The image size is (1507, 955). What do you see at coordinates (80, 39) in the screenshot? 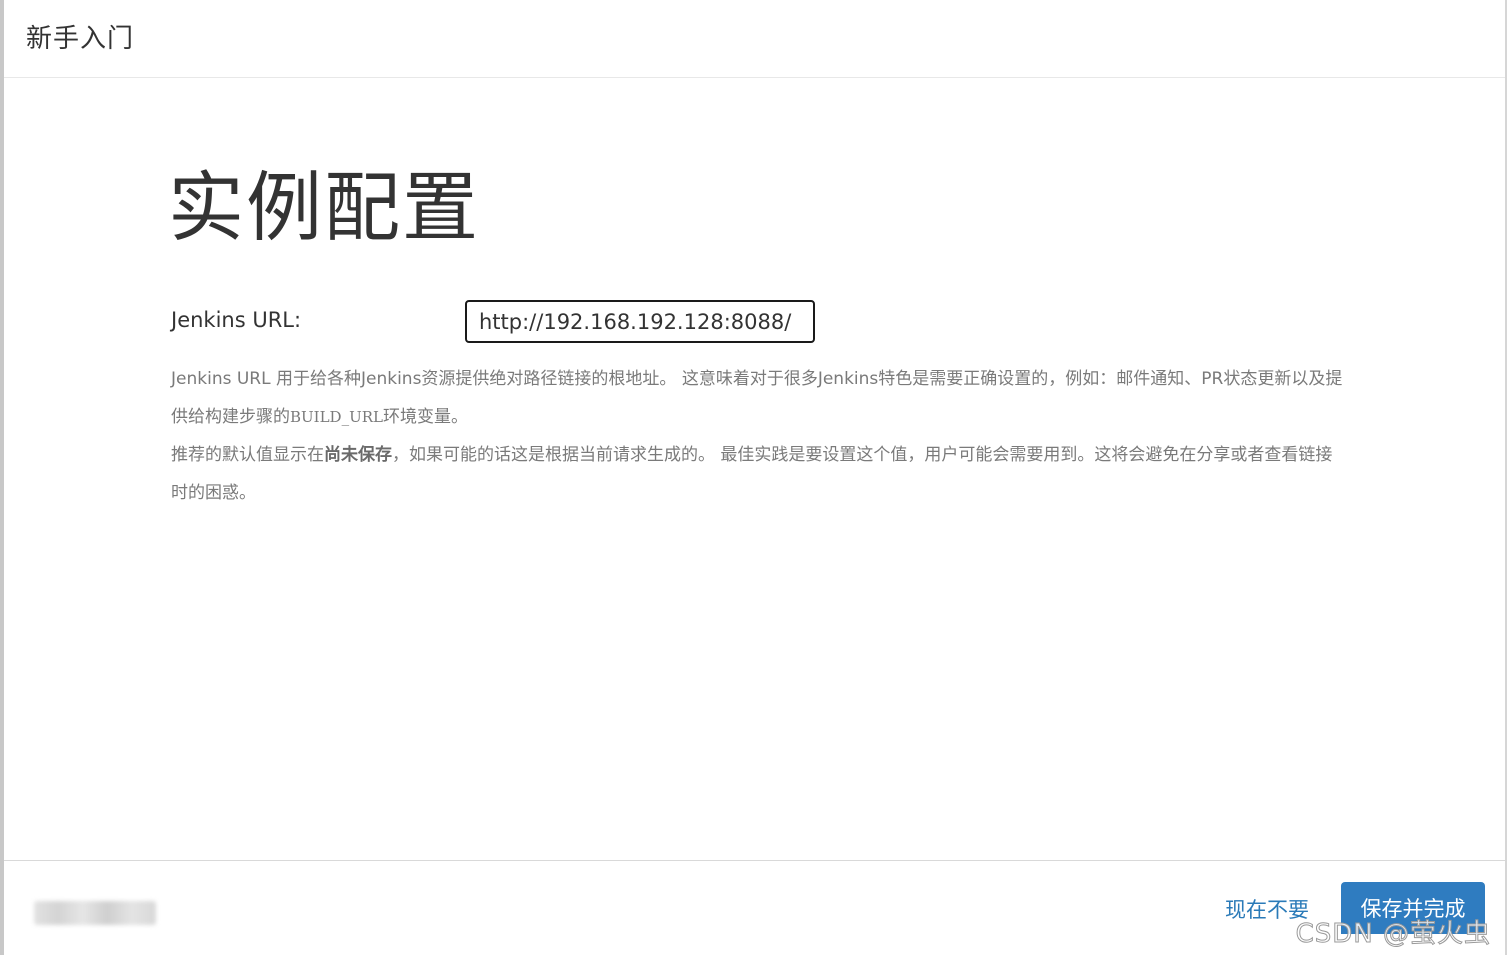
I see `dialog-title: 新手入门` at bounding box center [80, 39].